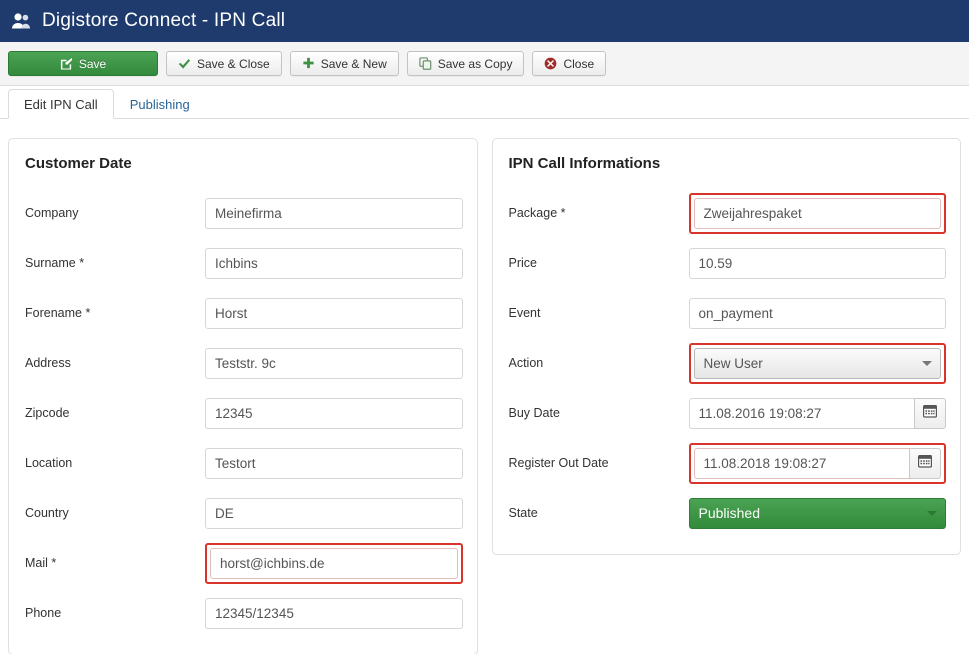 The height and width of the screenshot is (654, 969). What do you see at coordinates (184, 64) in the screenshot?
I see `check-icon` at bounding box center [184, 64].